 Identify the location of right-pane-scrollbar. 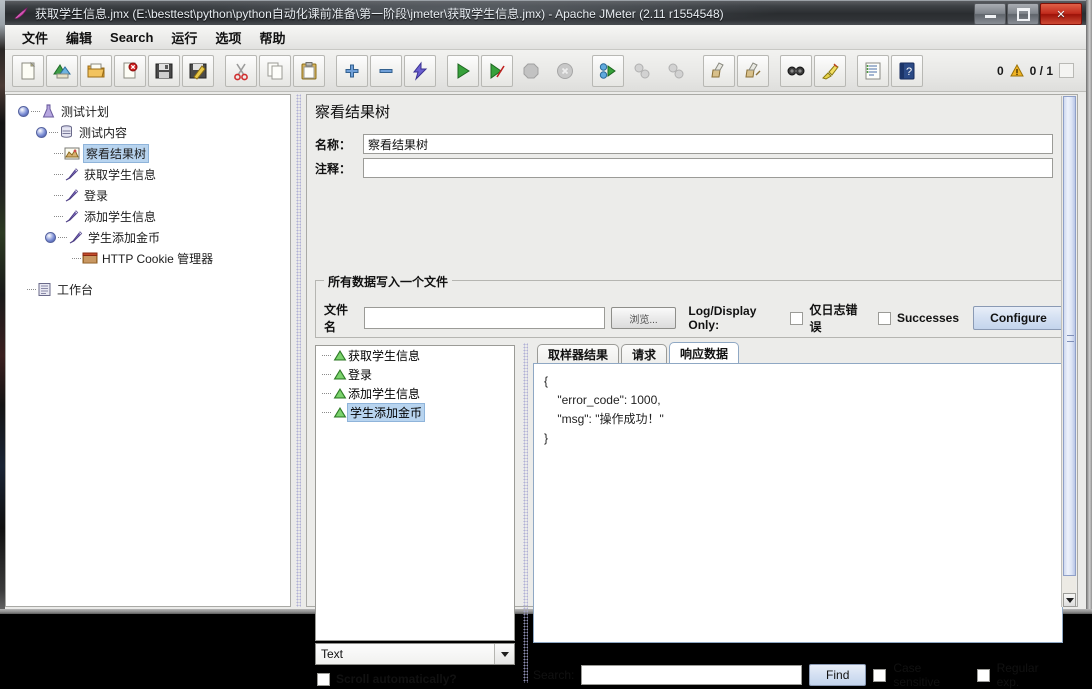
(1068, 351).